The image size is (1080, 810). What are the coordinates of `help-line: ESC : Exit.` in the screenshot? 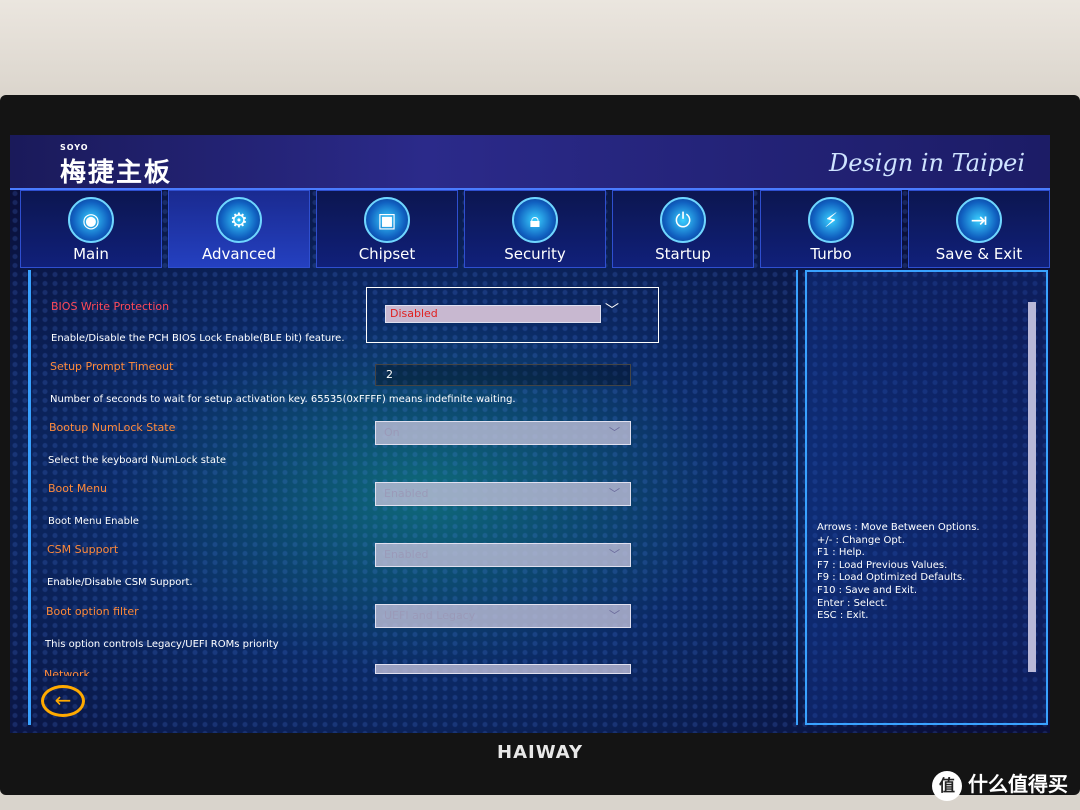 It's located at (843, 616).